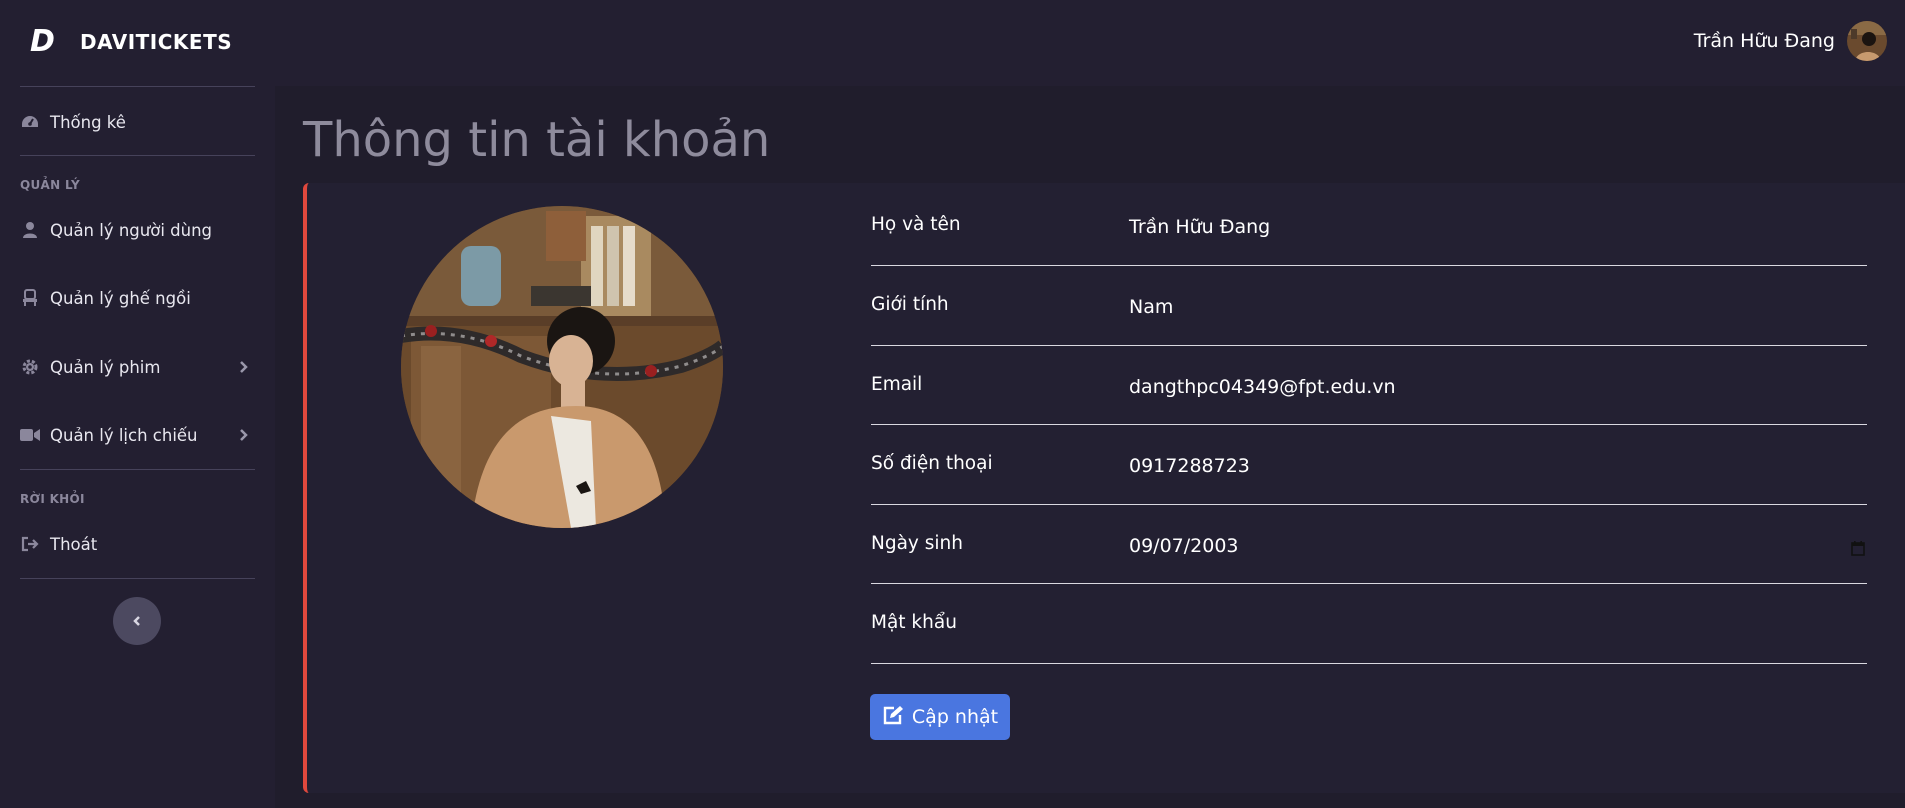 This screenshot has width=1905, height=808. I want to click on profile-photo, so click(562, 367).